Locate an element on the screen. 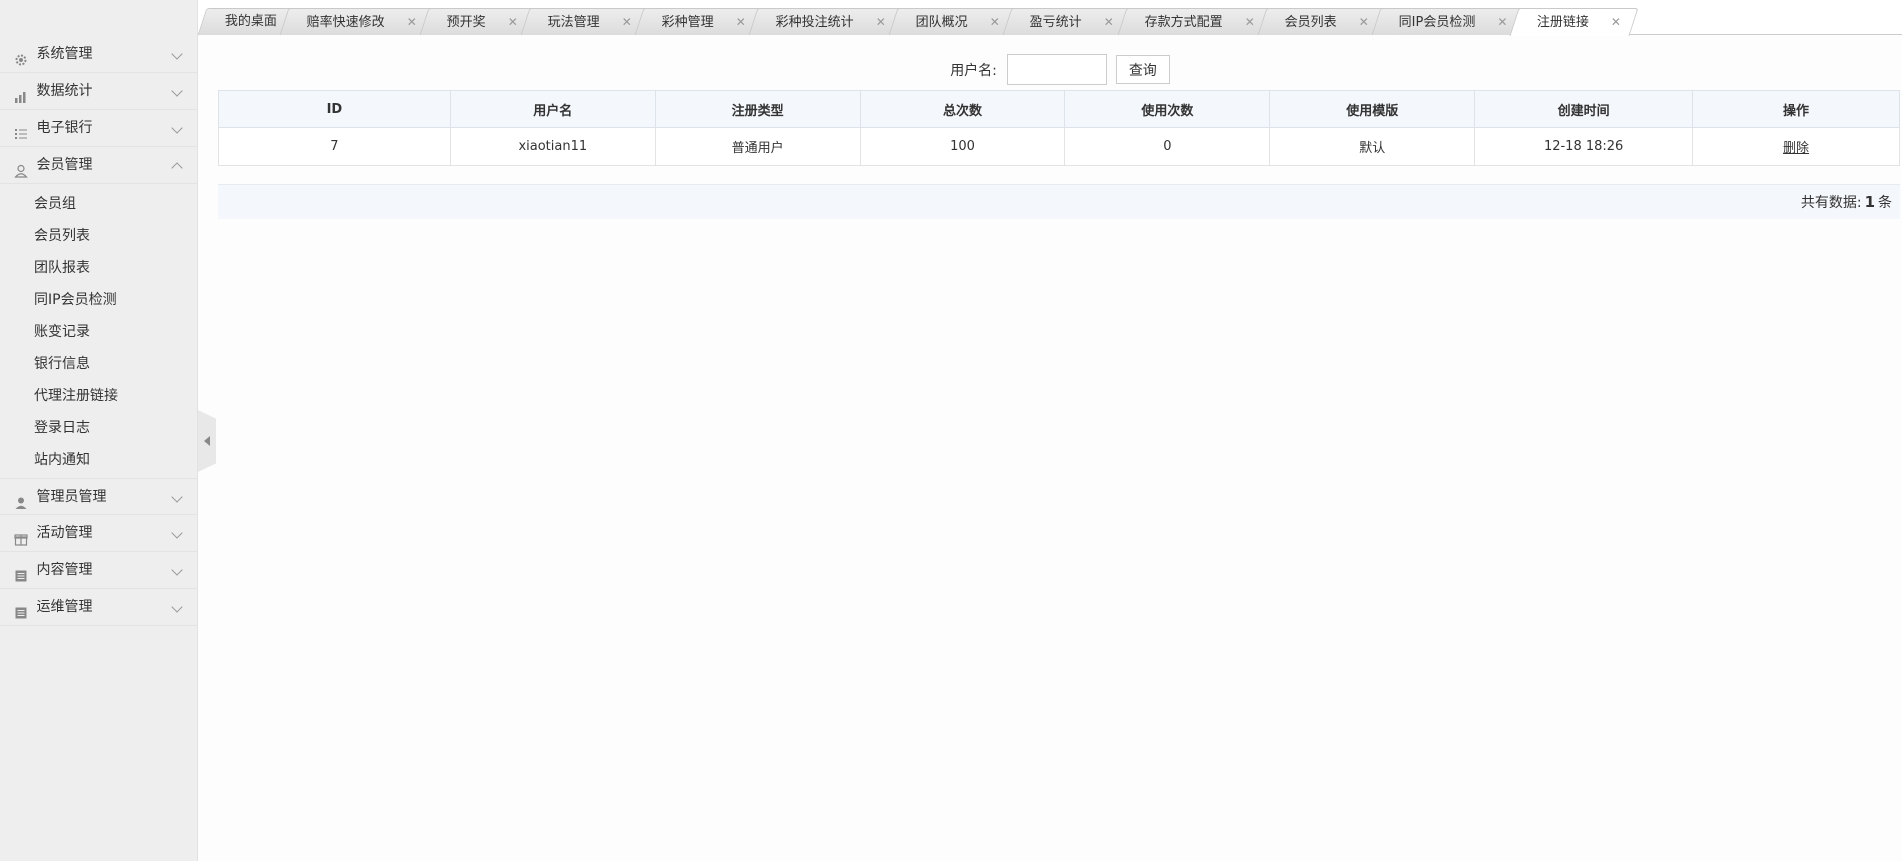 Image resolution: width=1902 pixels, height=861 pixels. tab-label: 同IP会员检测 is located at coordinates (1437, 22).